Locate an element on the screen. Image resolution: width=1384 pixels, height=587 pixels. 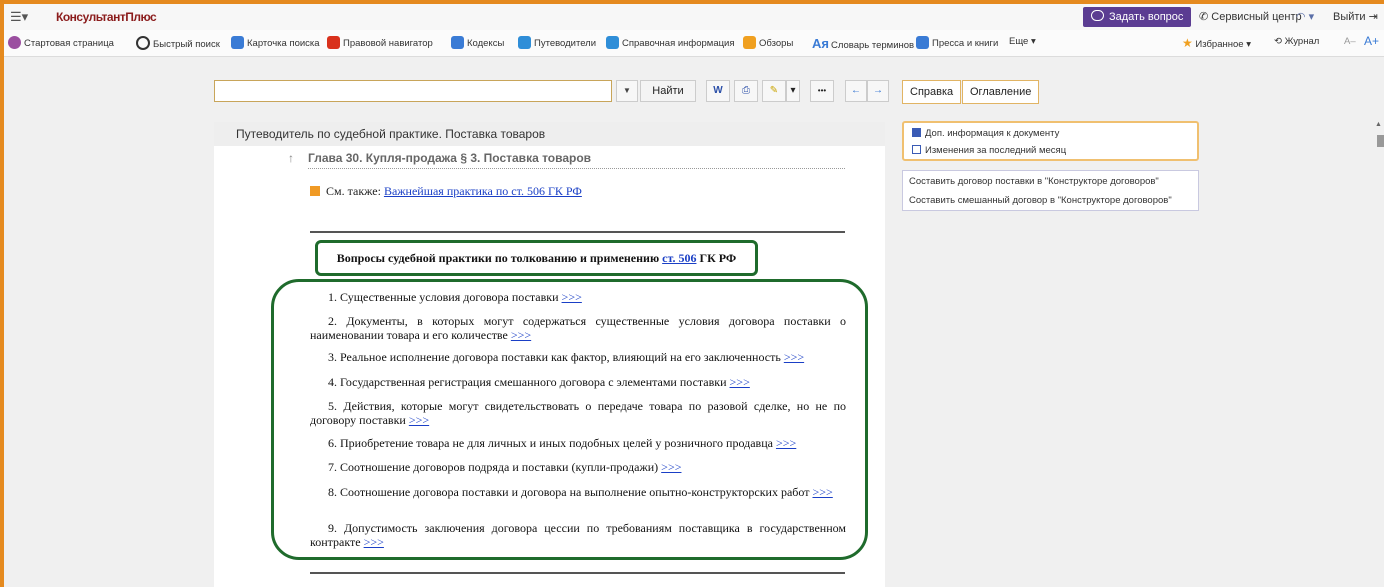
search-card-icon is located at coordinates (237, 42).